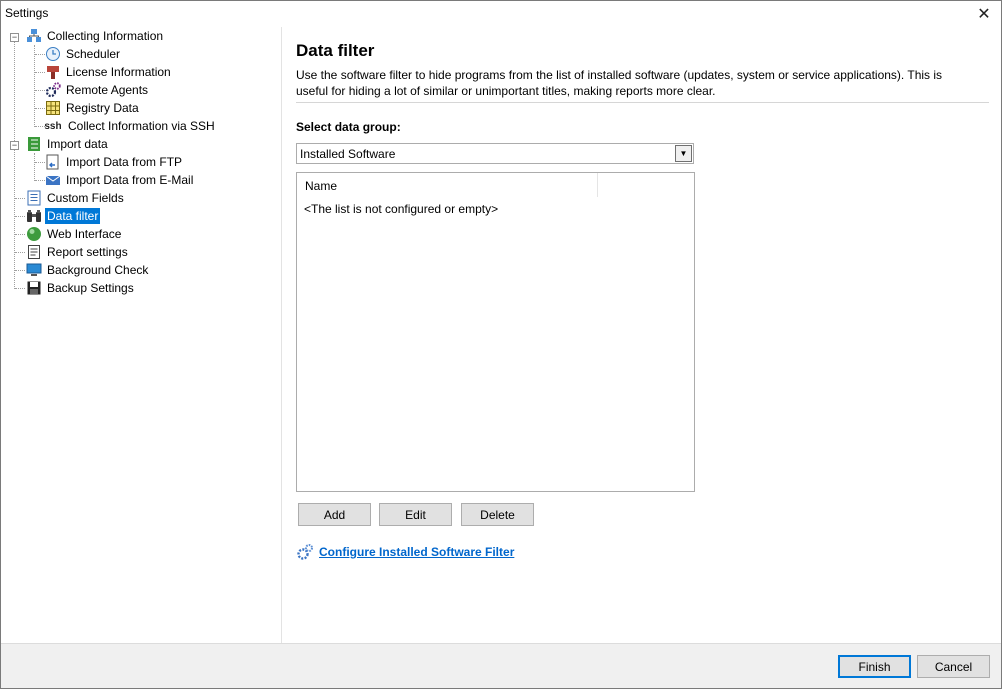  Describe the element at coordinates (141, 126) in the screenshot. I see `tree-item-label: Collect Information via SSH` at that location.